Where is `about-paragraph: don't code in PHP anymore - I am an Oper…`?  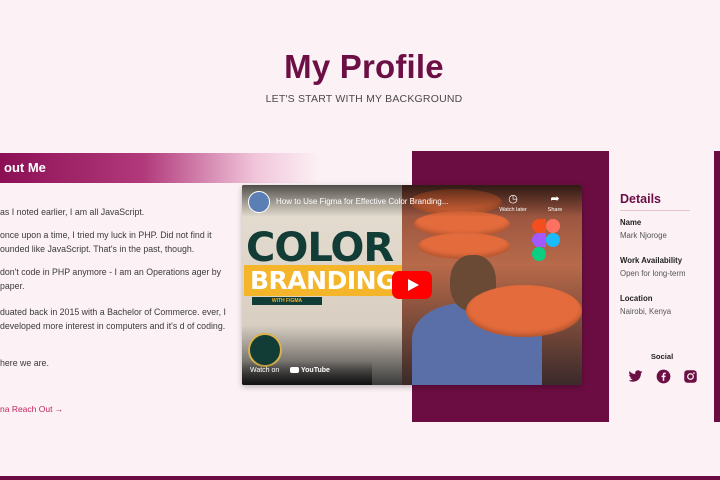
about-paragraph: don't code in PHP anymore - I am an Oper… is located at coordinates (111, 279).